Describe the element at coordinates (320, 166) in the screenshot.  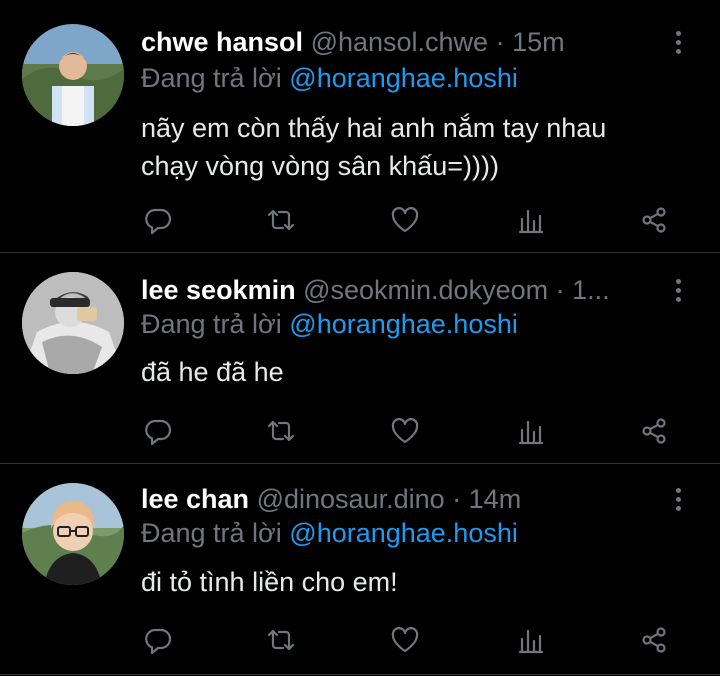
I see `tweet-text-line: chạy vòng vòng sân khấu=))))` at that location.